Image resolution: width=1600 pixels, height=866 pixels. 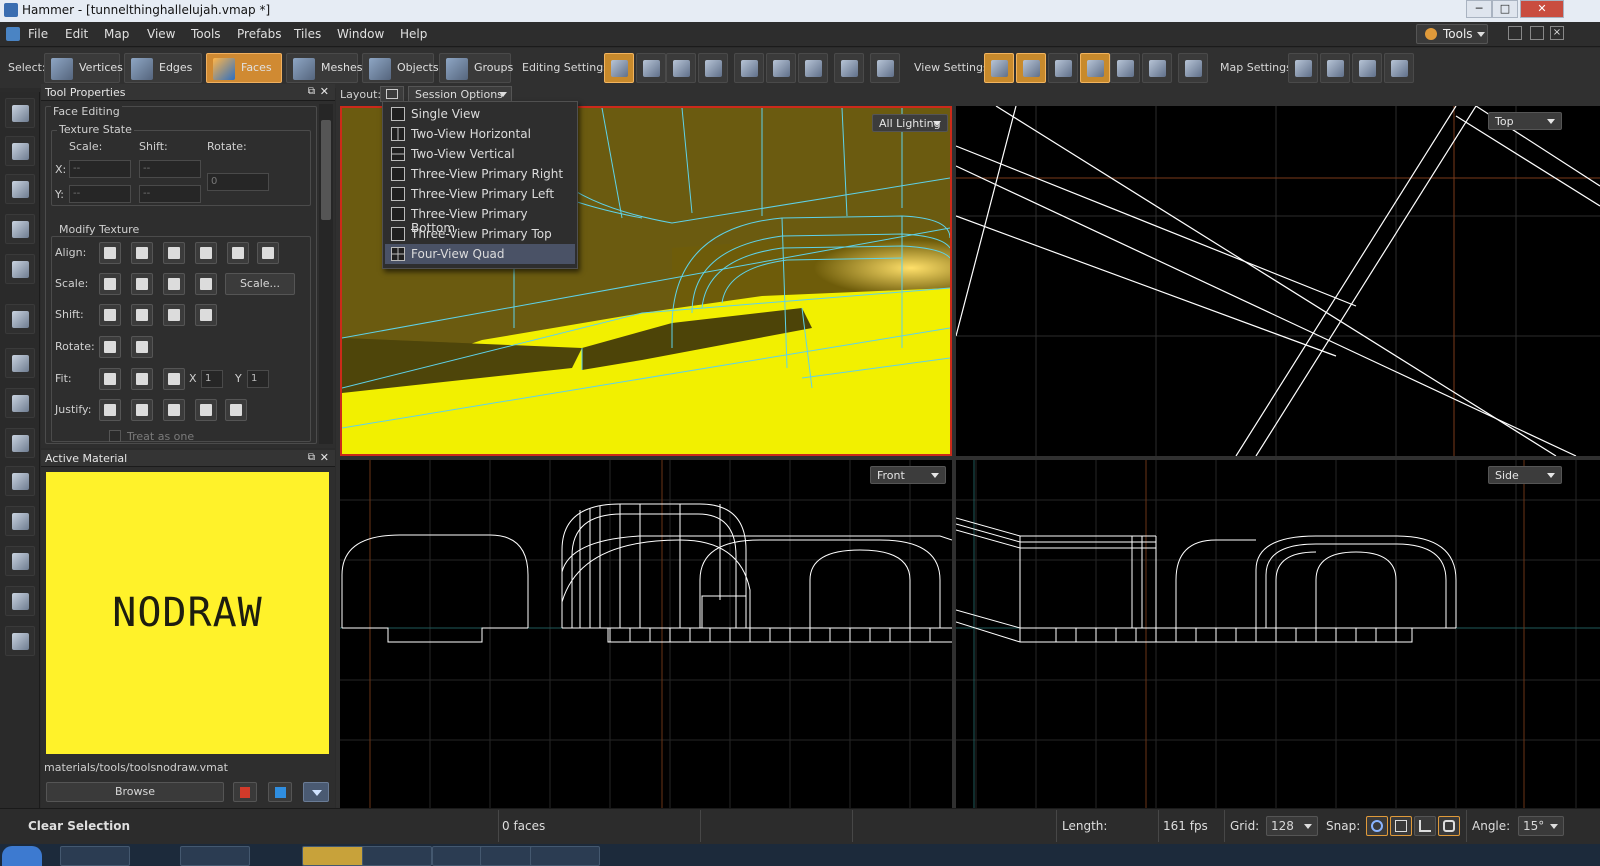 What do you see at coordinates (999, 68) in the screenshot?
I see `view-setting-1-button` at bounding box center [999, 68].